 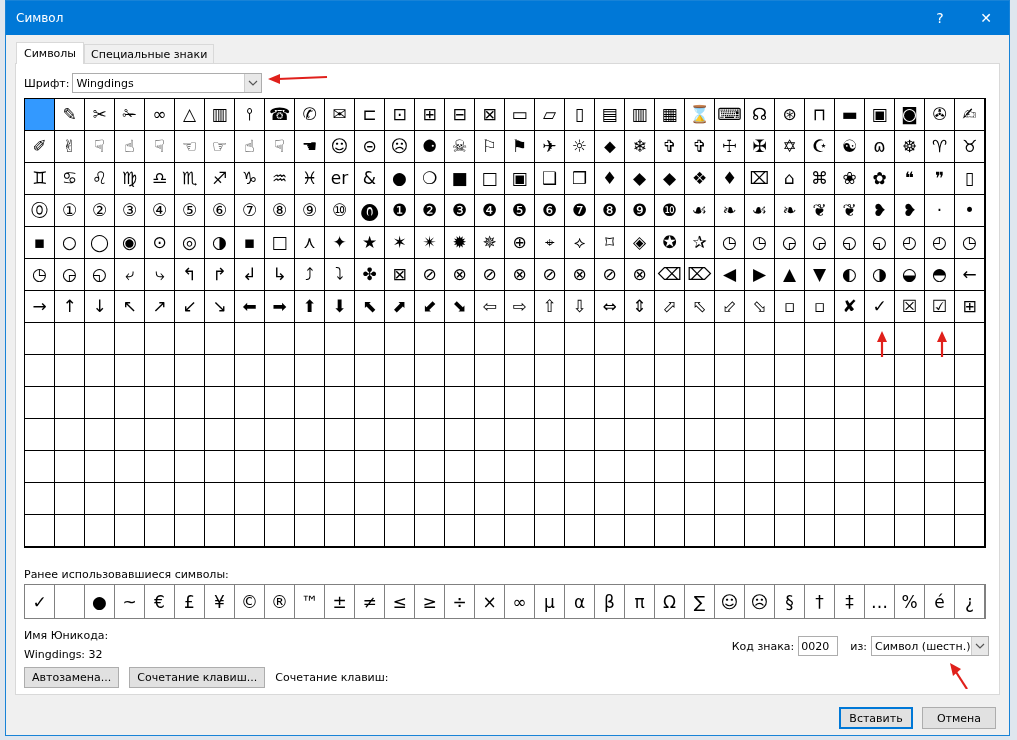 I want to click on symbol-cell: ❄, so click(x=640, y=147).